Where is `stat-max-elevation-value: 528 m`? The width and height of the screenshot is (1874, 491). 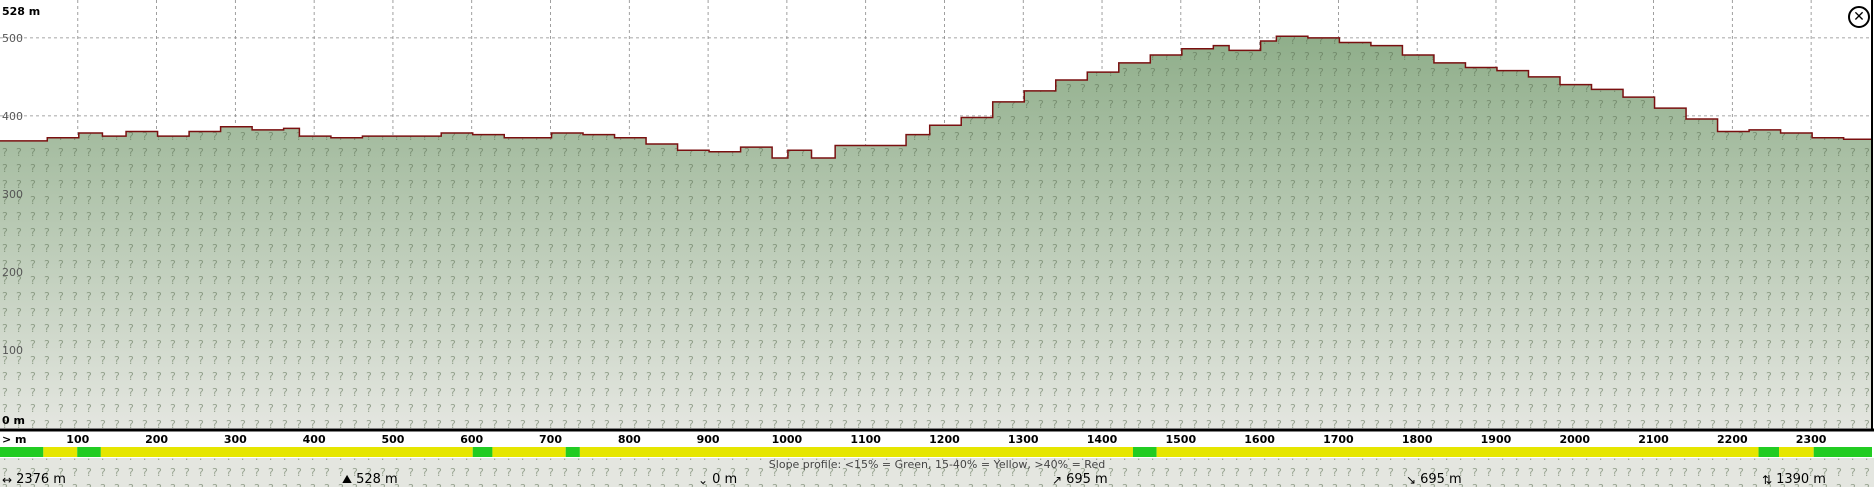
stat-max-elevation-value: 528 m is located at coordinates (377, 479).